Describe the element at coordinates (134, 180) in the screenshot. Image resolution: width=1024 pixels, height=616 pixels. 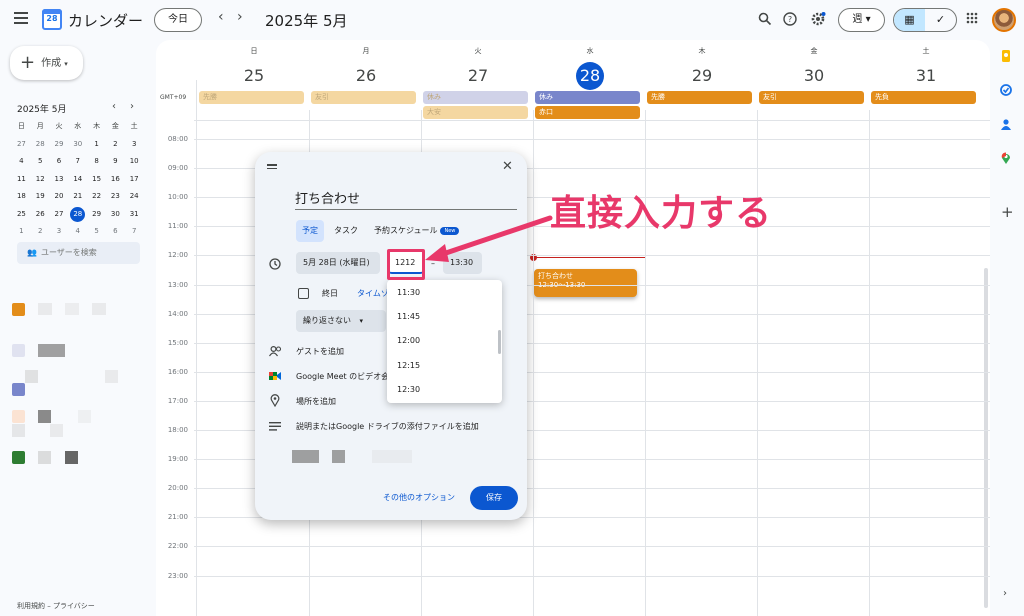
I see `mini-day: 17` at that location.